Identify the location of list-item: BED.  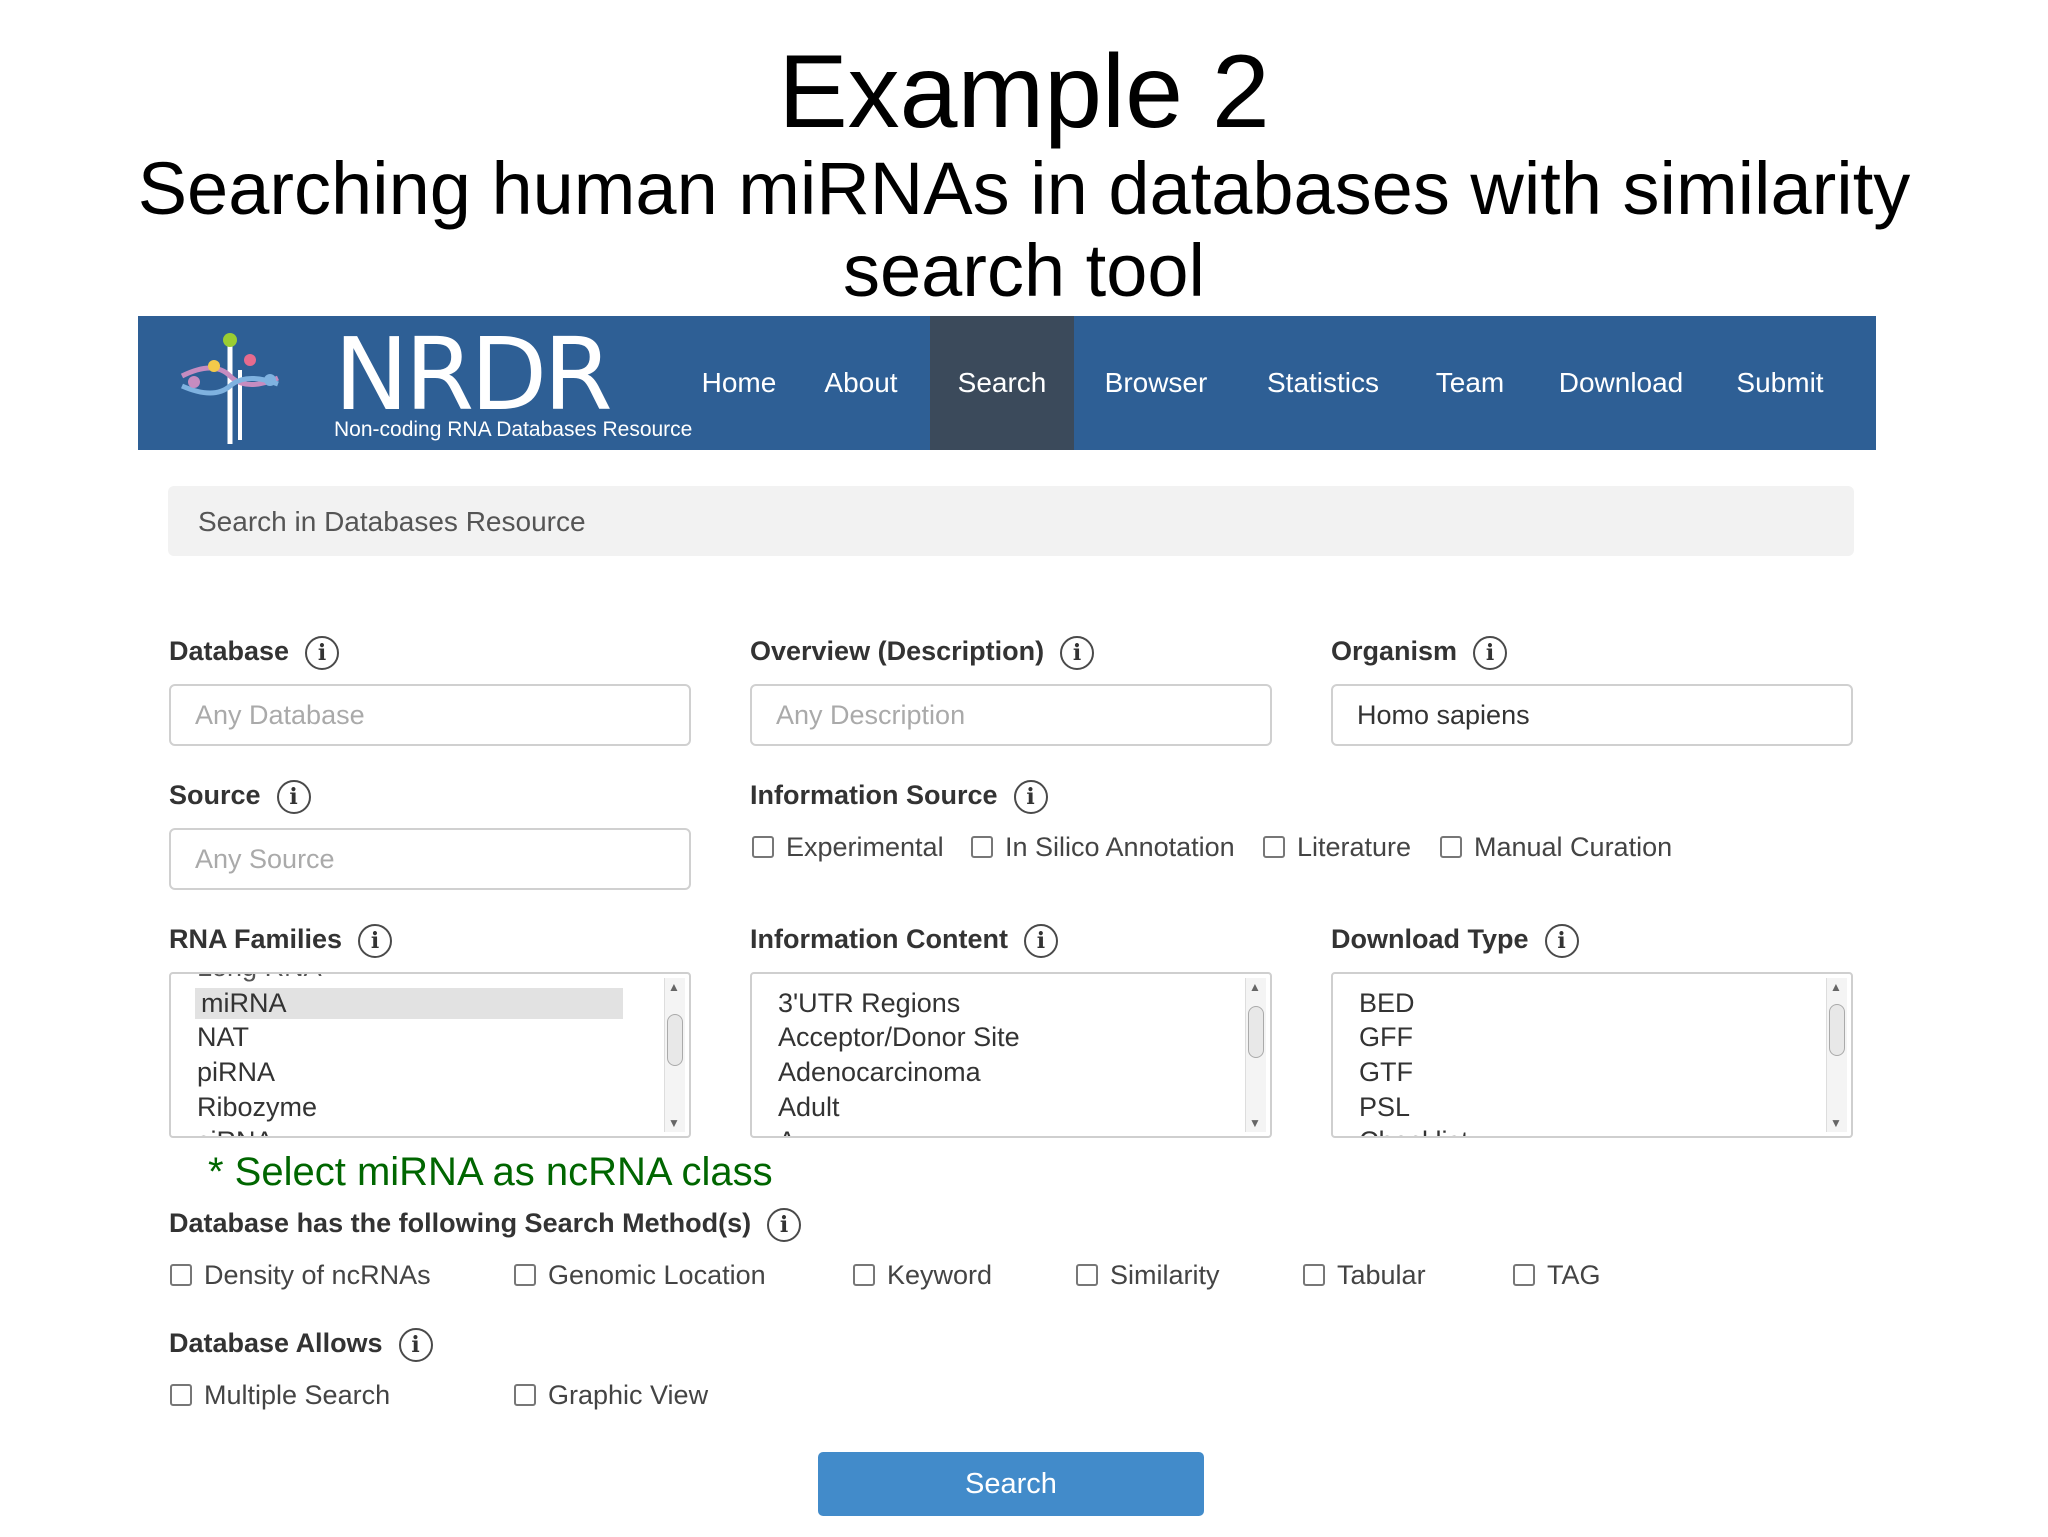
(1387, 1003).